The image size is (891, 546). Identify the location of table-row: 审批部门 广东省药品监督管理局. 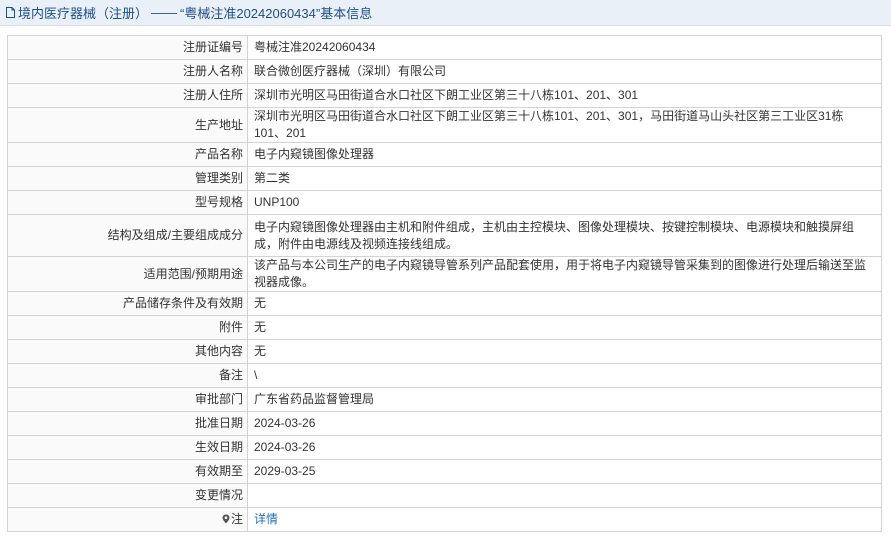
(444, 399).